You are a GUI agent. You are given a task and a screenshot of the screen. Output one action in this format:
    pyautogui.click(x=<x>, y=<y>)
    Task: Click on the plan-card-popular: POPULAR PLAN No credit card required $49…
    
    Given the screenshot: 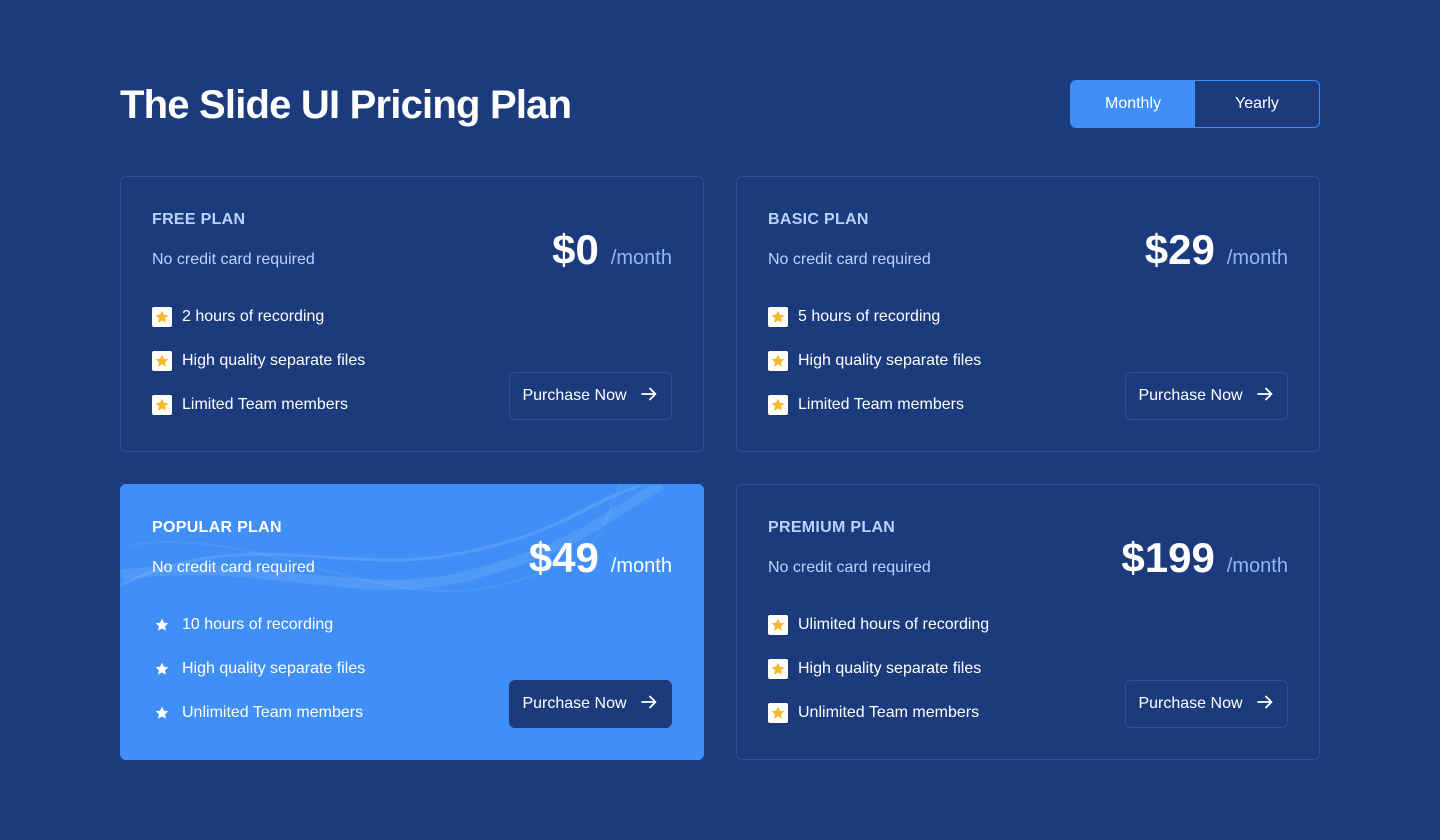 What is the action you would take?
    pyautogui.click(x=412, y=622)
    